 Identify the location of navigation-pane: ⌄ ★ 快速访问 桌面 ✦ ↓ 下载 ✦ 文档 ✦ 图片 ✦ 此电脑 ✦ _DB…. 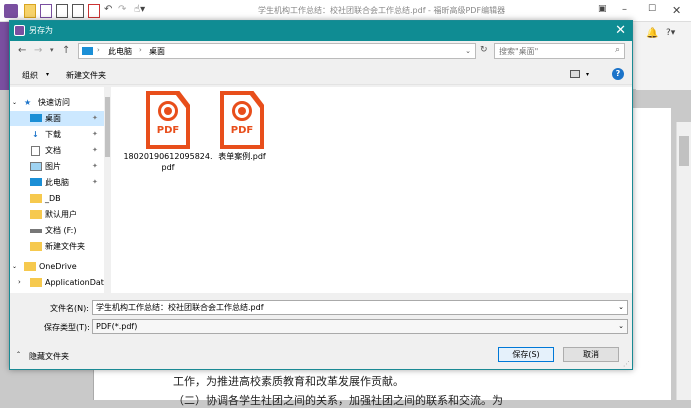
(60, 190).